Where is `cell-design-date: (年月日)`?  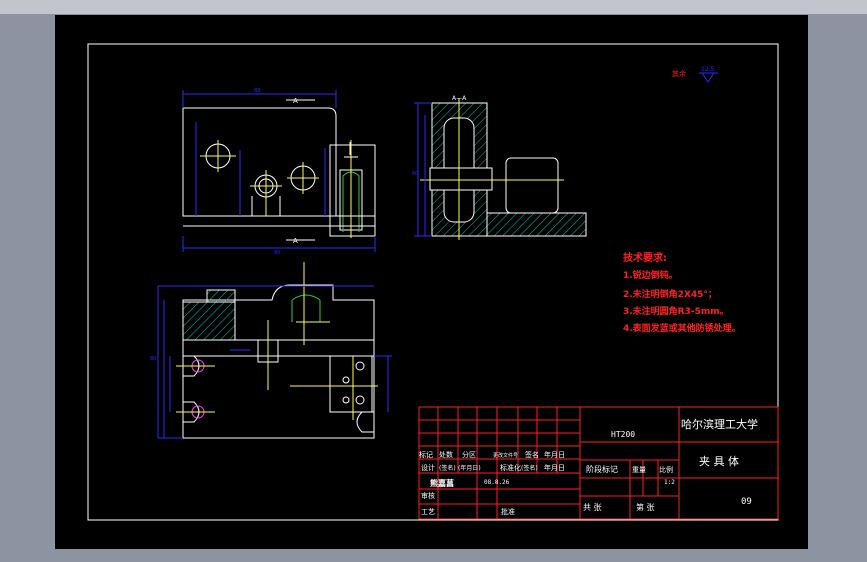 cell-design-date: (年月日) is located at coordinates (469, 468).